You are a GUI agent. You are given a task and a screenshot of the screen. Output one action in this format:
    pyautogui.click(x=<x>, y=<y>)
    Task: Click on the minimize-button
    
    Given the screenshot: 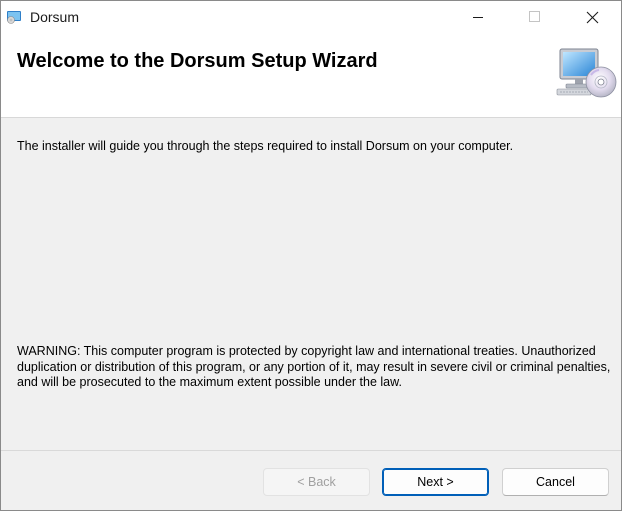 What is the action you would take?
    pyautogui.click(x=478, y=17)
    